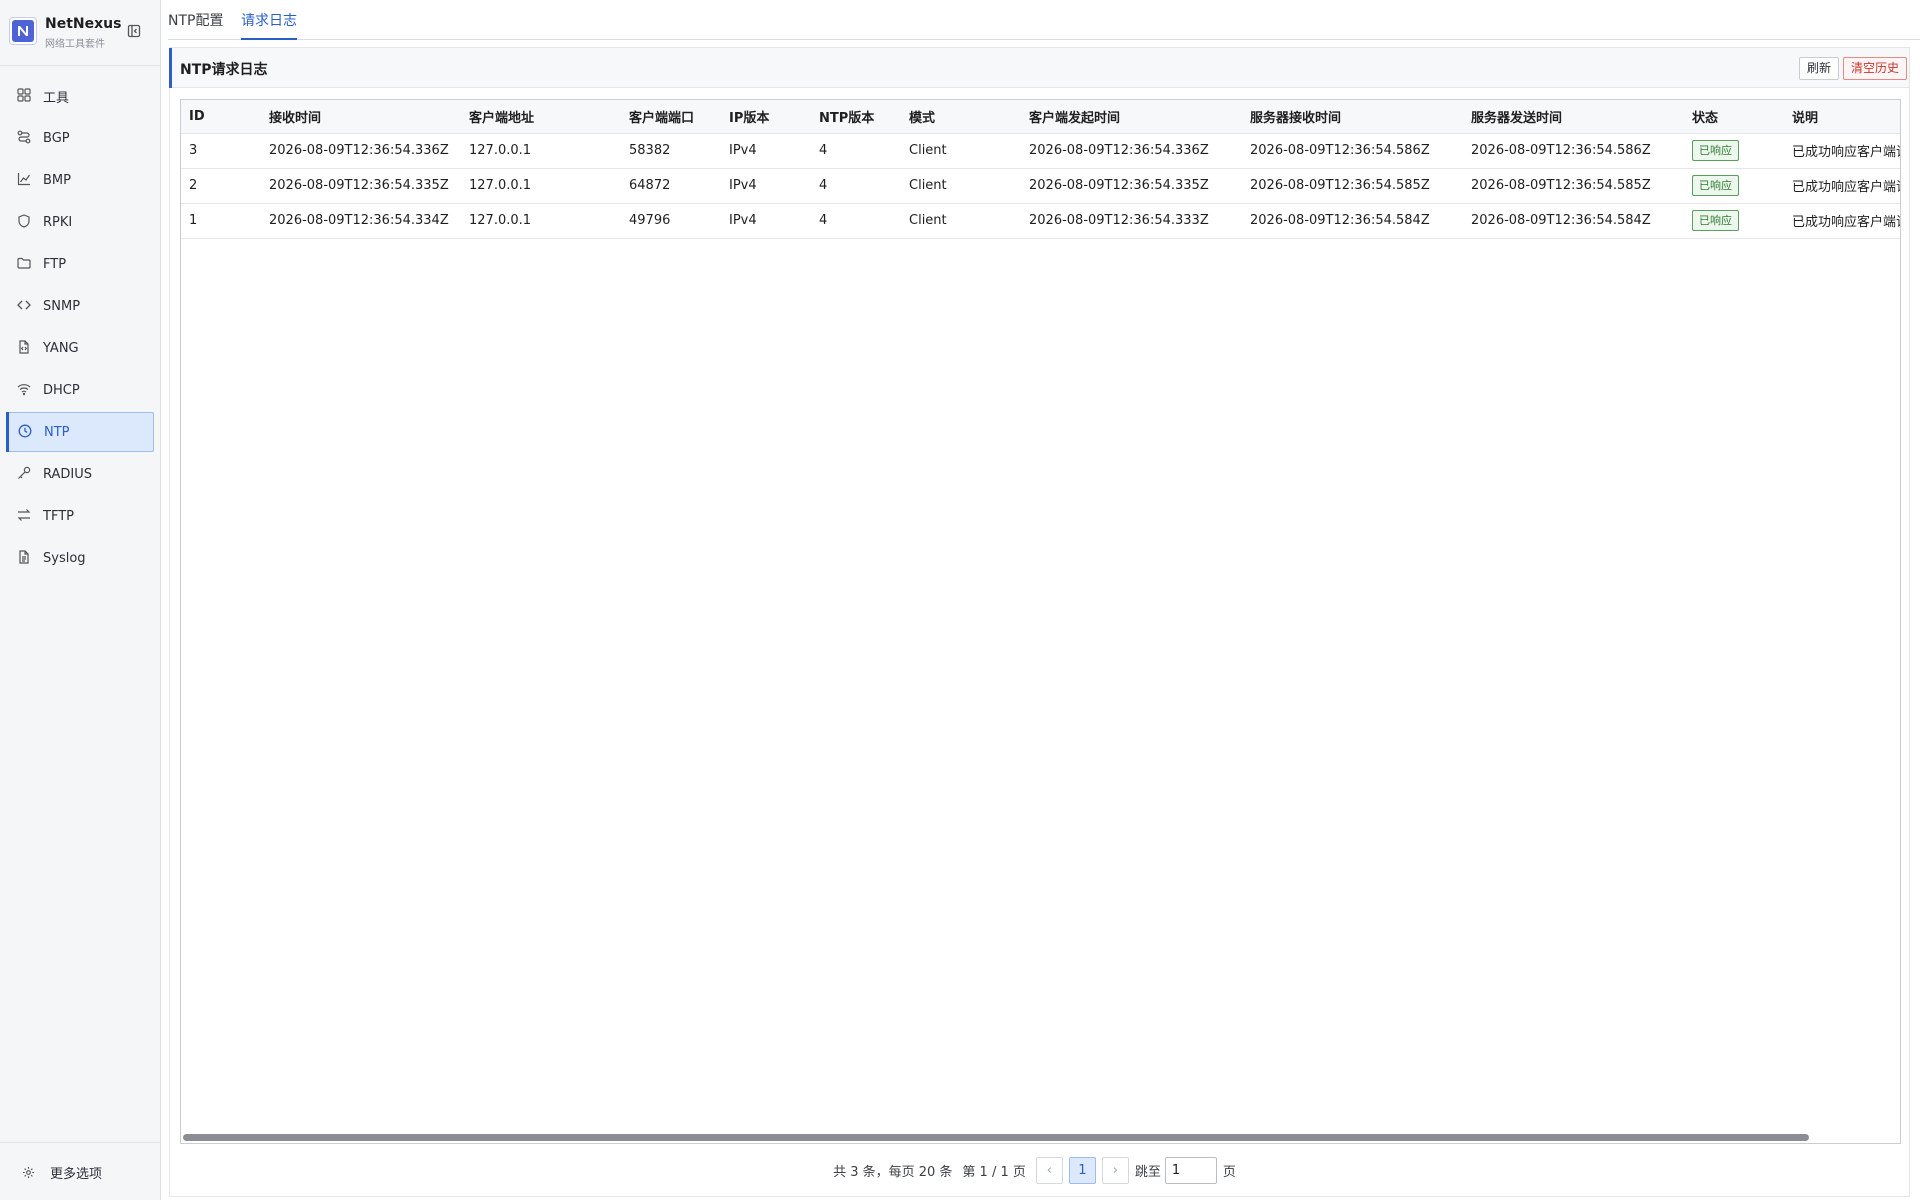 The height and width of the screenshot is (1200, 1920). I want to click on tab-ntp-config: NTP配置, so click(195, 25).